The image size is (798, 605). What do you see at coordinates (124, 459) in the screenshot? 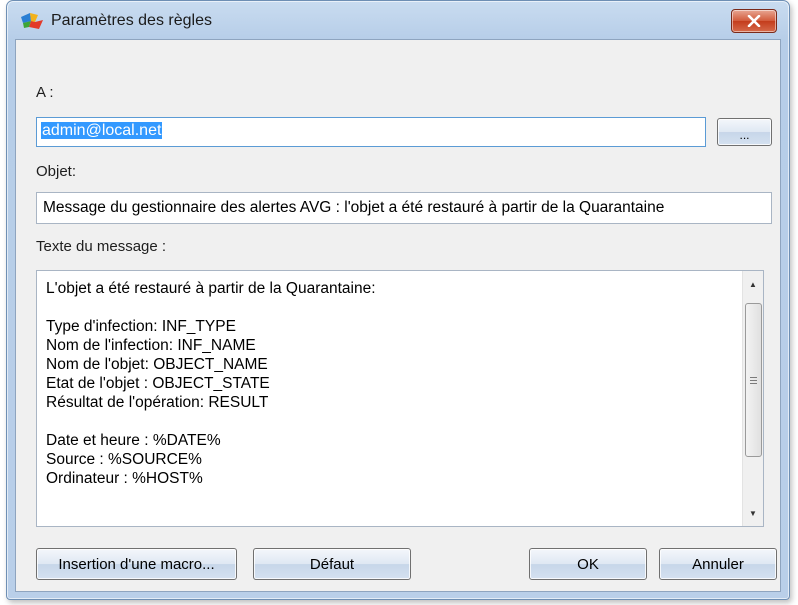
I see `message-line: Source : %SOURCE%` at bounding box center [124, 459].